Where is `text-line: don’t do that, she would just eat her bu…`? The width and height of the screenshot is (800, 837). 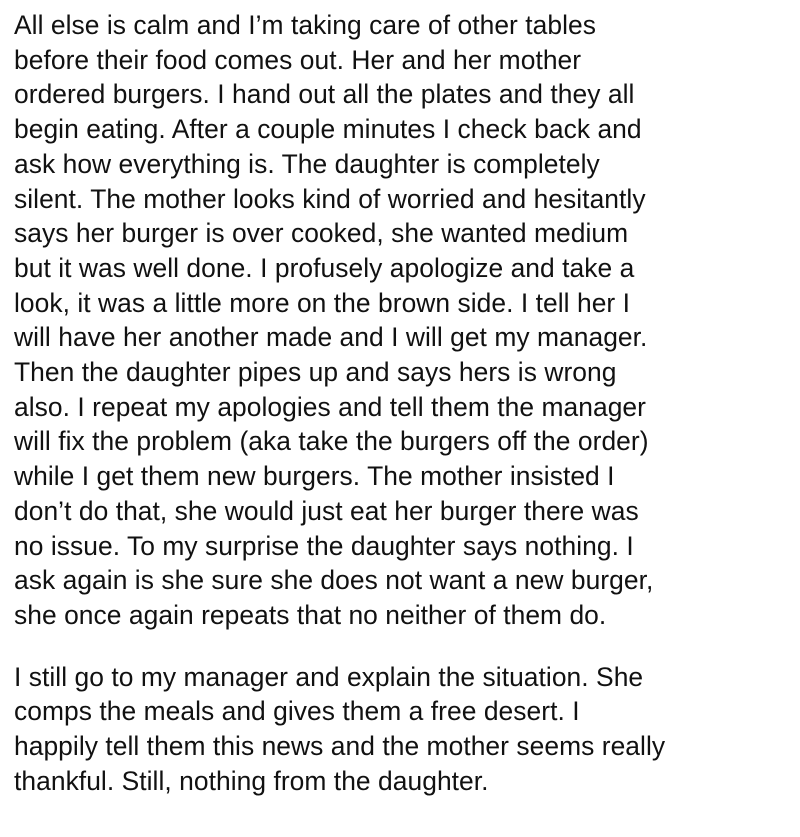 text-line: don’t do that, she would just eat her bu… is located at coordinates (326, 510).